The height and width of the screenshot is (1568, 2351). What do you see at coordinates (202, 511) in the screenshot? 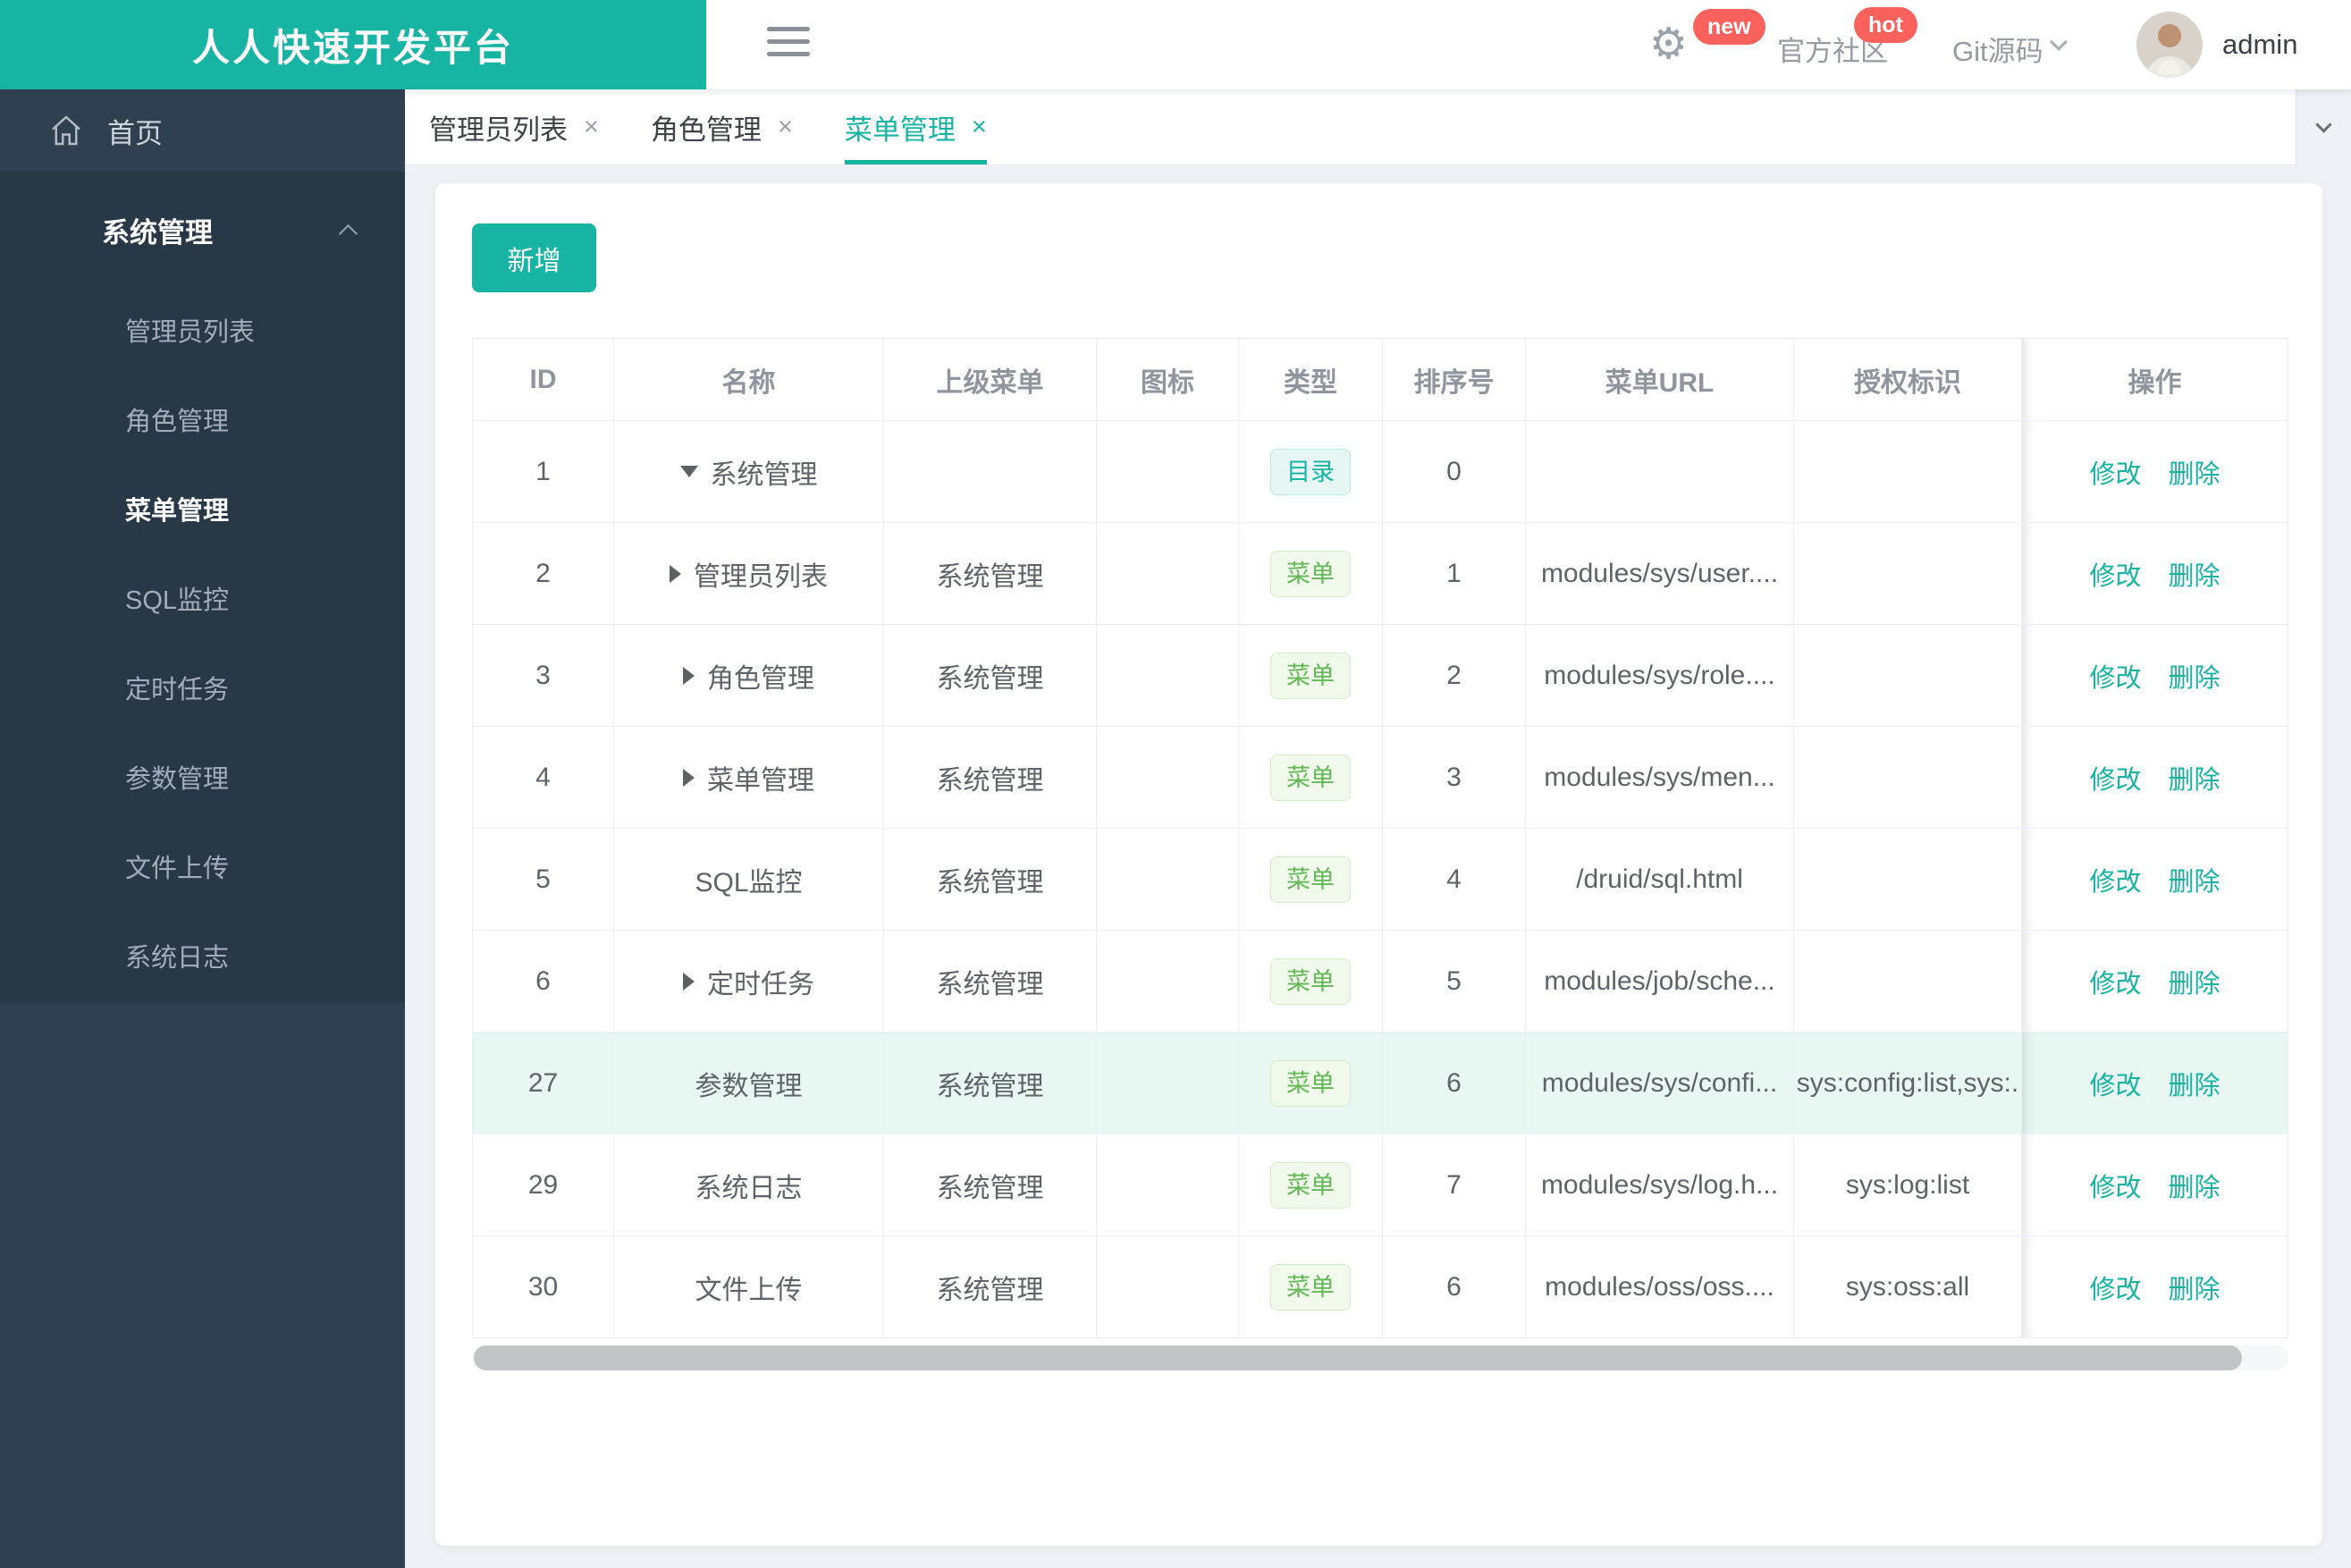
I see `sidebar-item-menu-mgmt: 菜单管理` at bounding box center [202, 511].